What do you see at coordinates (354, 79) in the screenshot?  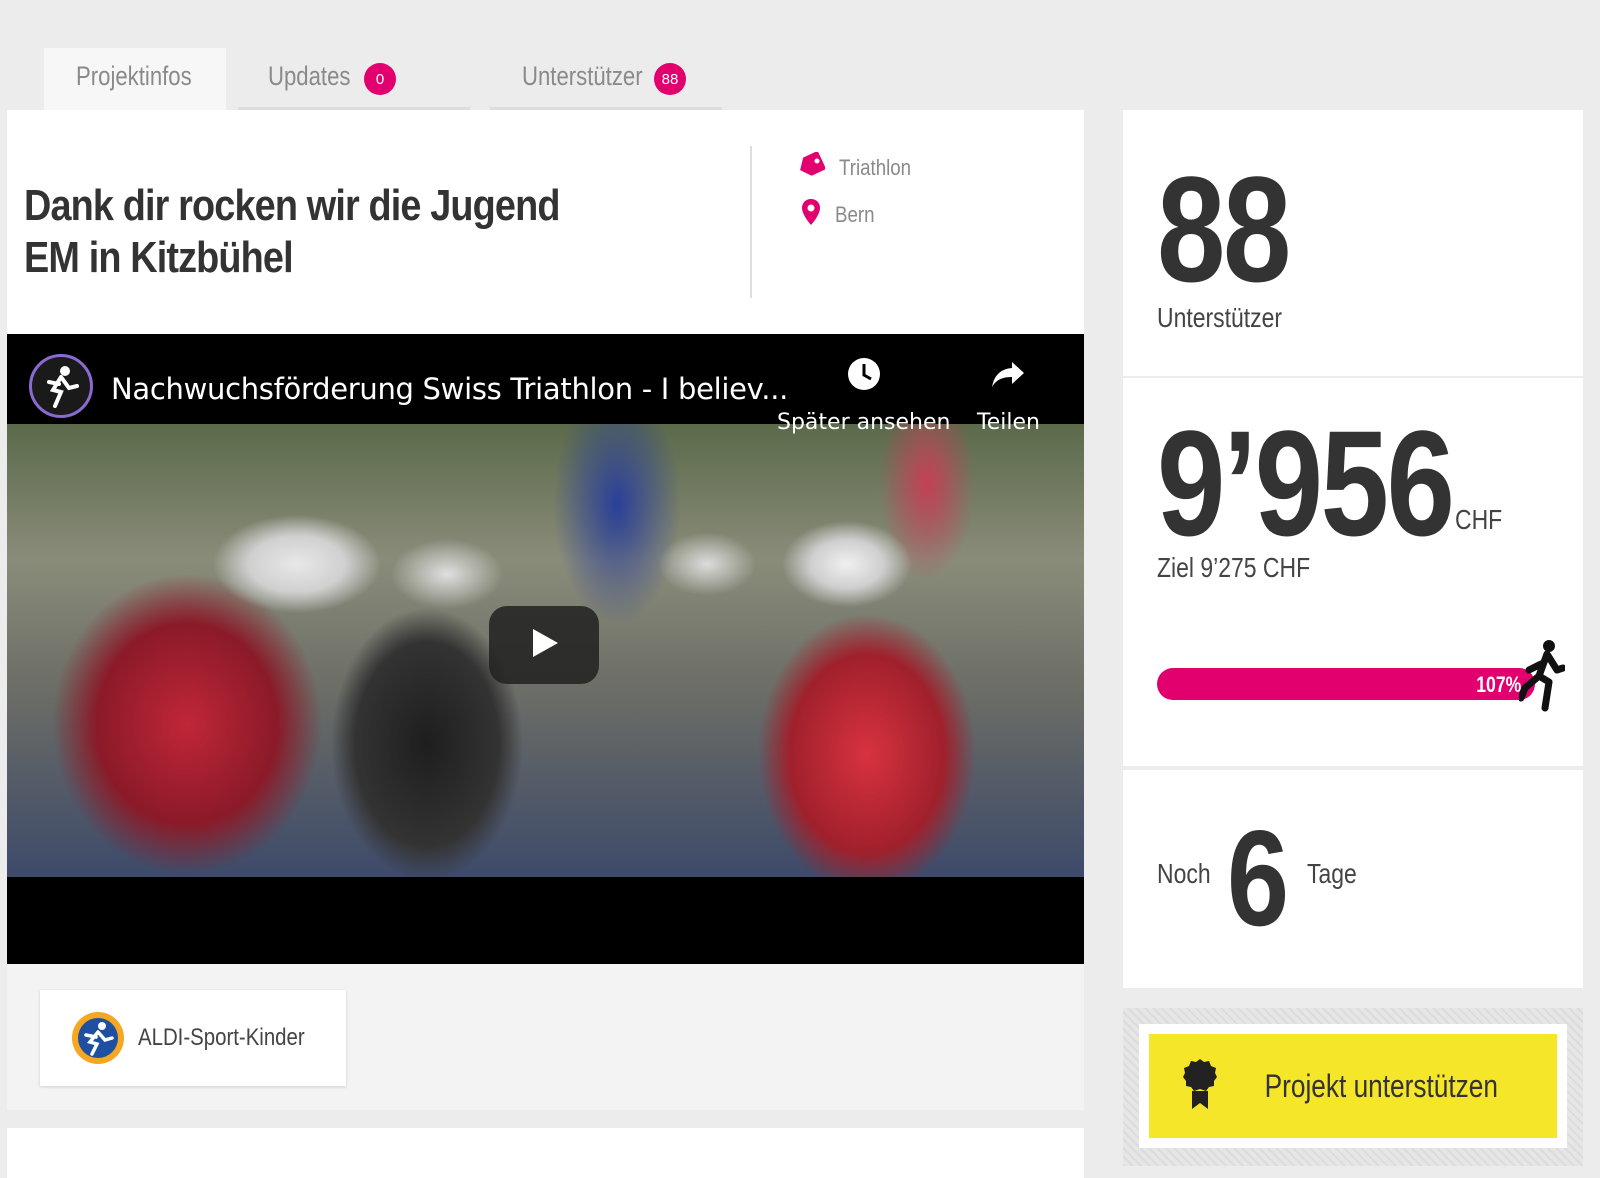 I see `tab-updates: Updates 0` at bounding box center [354, 79].